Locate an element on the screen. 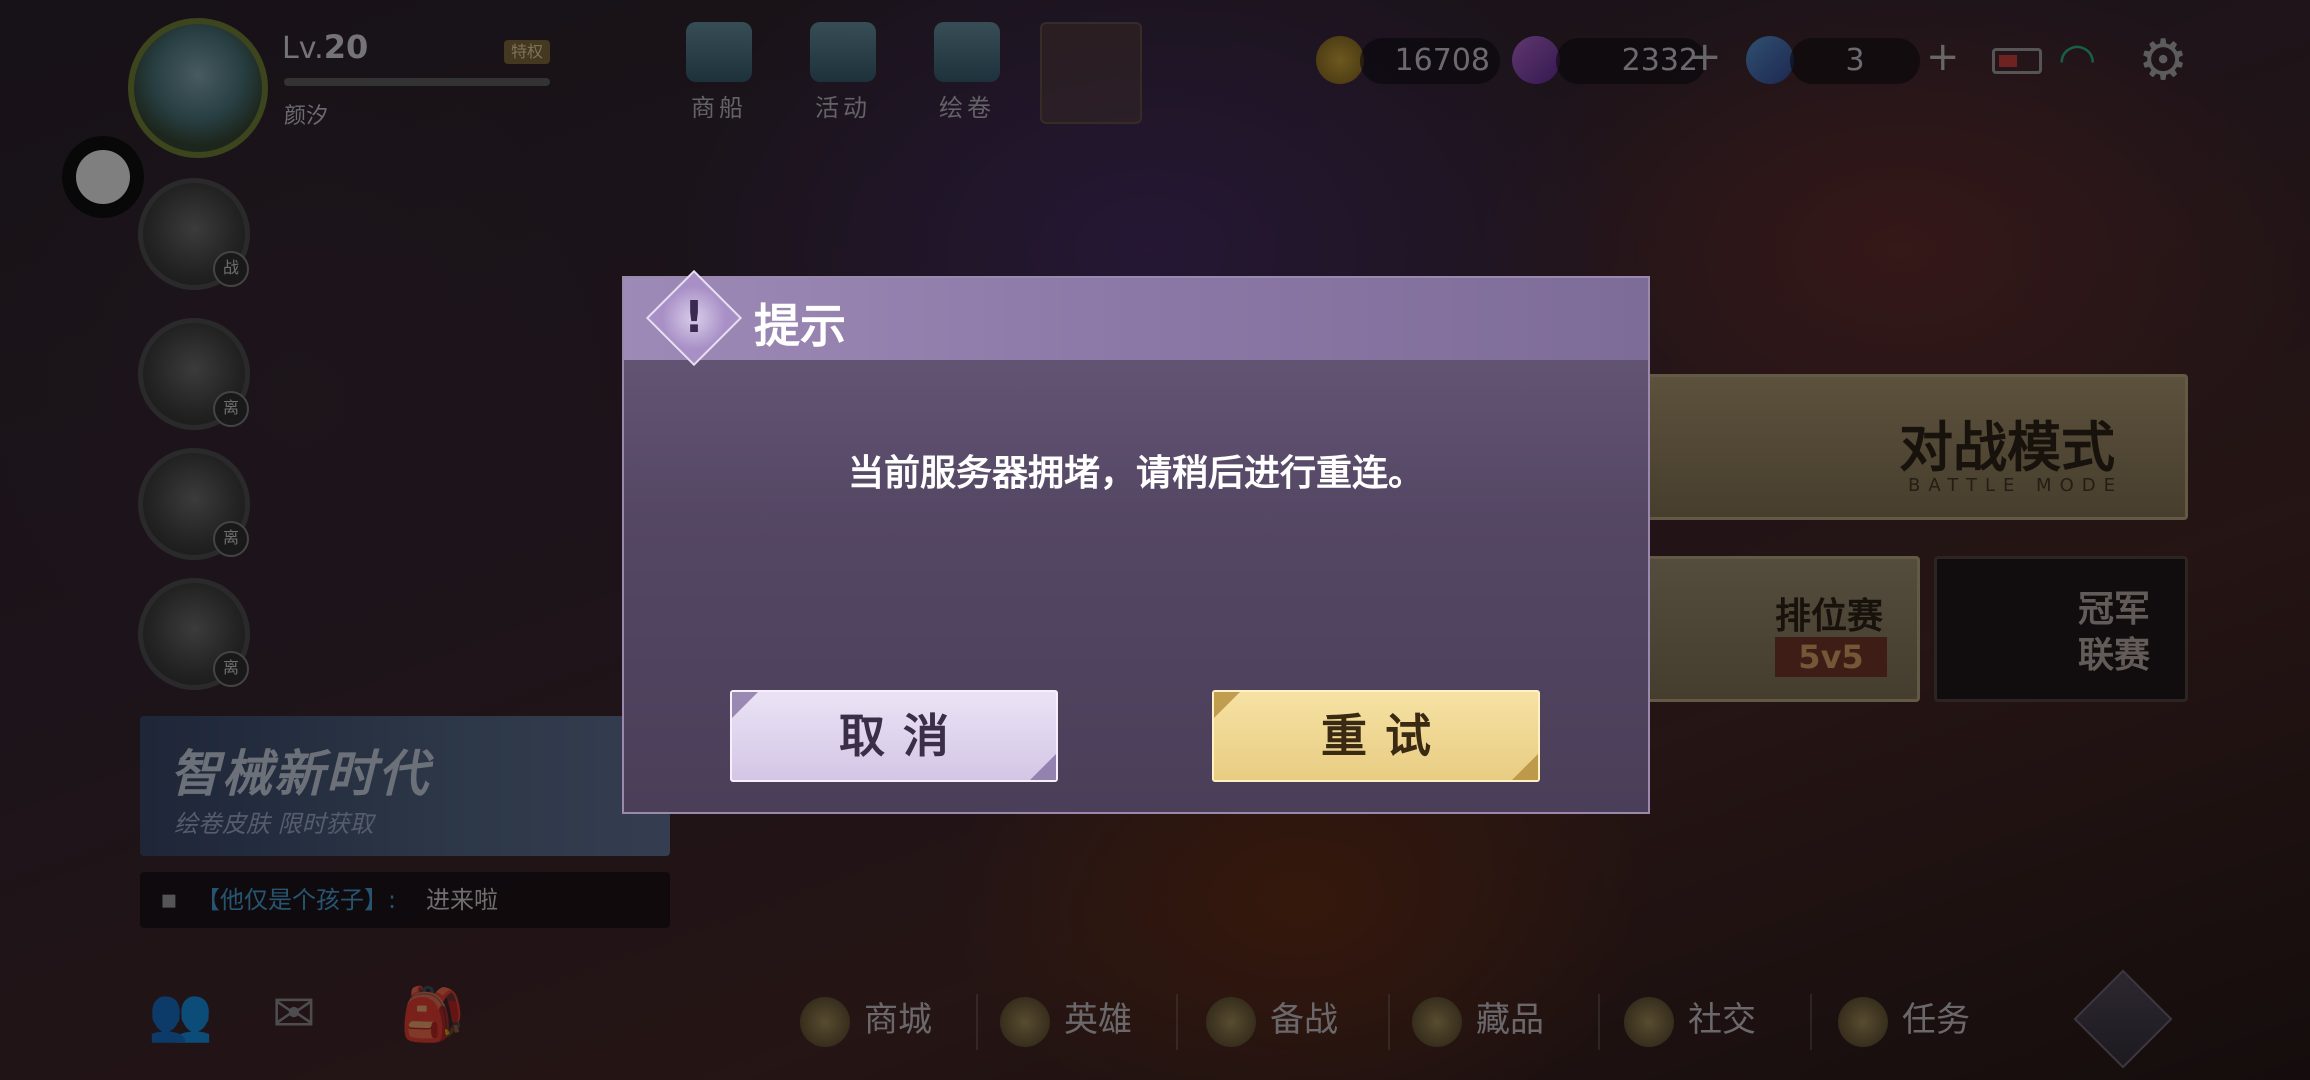 This screenshot has height=1080, width=2310. retry-button: 重试 is located at coordinates (1376, 736).